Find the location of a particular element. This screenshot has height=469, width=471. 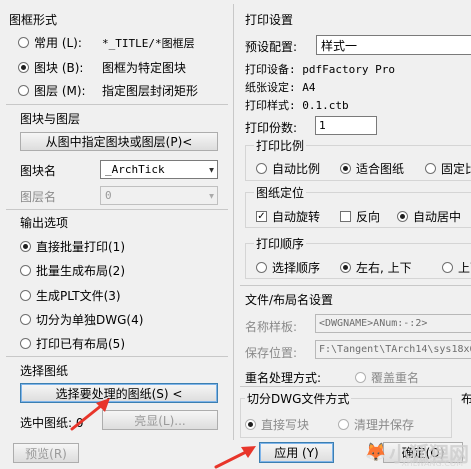

scale-fit-radio is located at coordinates (345, 168).